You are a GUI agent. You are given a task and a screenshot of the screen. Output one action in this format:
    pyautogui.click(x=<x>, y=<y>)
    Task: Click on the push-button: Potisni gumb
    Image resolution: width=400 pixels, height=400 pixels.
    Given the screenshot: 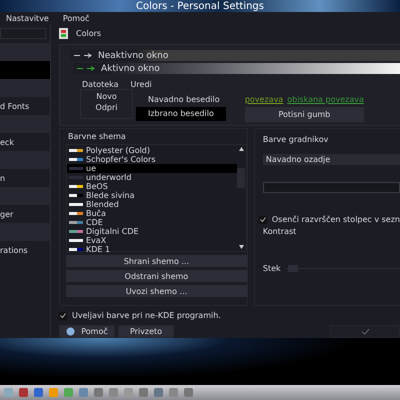 What is the action you would take?
    pyautogui.click(x=304, y=114)
    